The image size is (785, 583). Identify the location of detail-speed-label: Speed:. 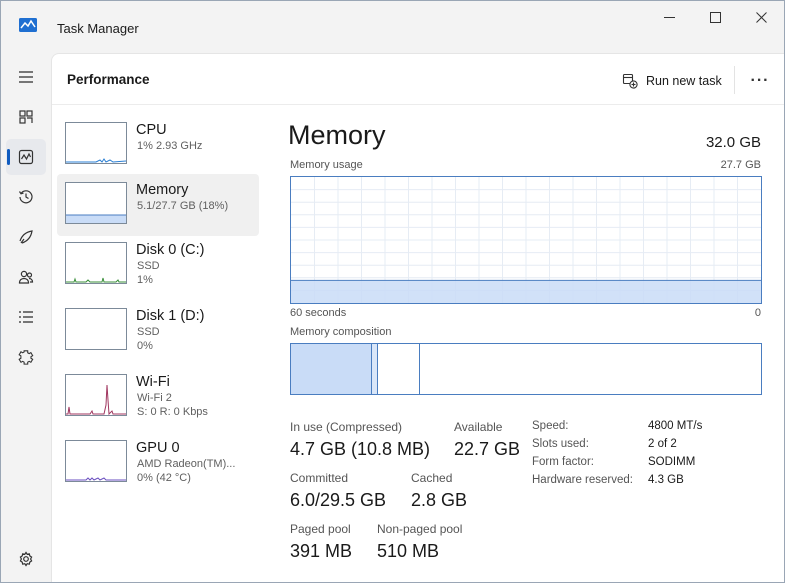
(550, 426).